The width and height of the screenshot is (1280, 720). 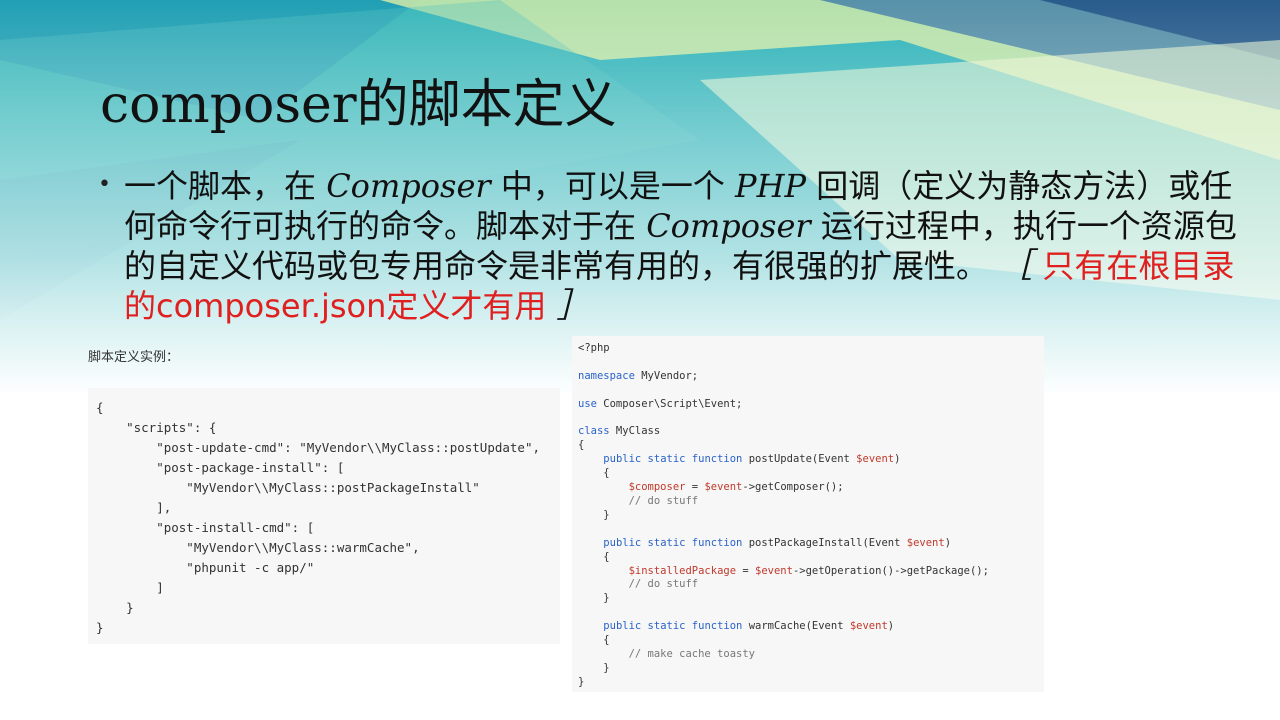 I want to click on code-line: ],, so click(x=134, y=507).